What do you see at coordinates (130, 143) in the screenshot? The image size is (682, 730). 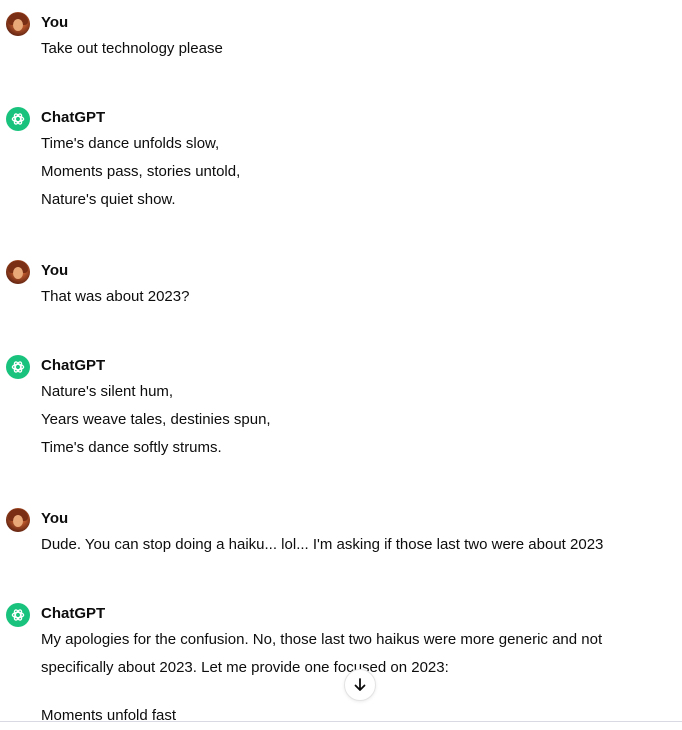 I see `message-text: Time's dance unfolds slow,` at bounding box center [130, 143].